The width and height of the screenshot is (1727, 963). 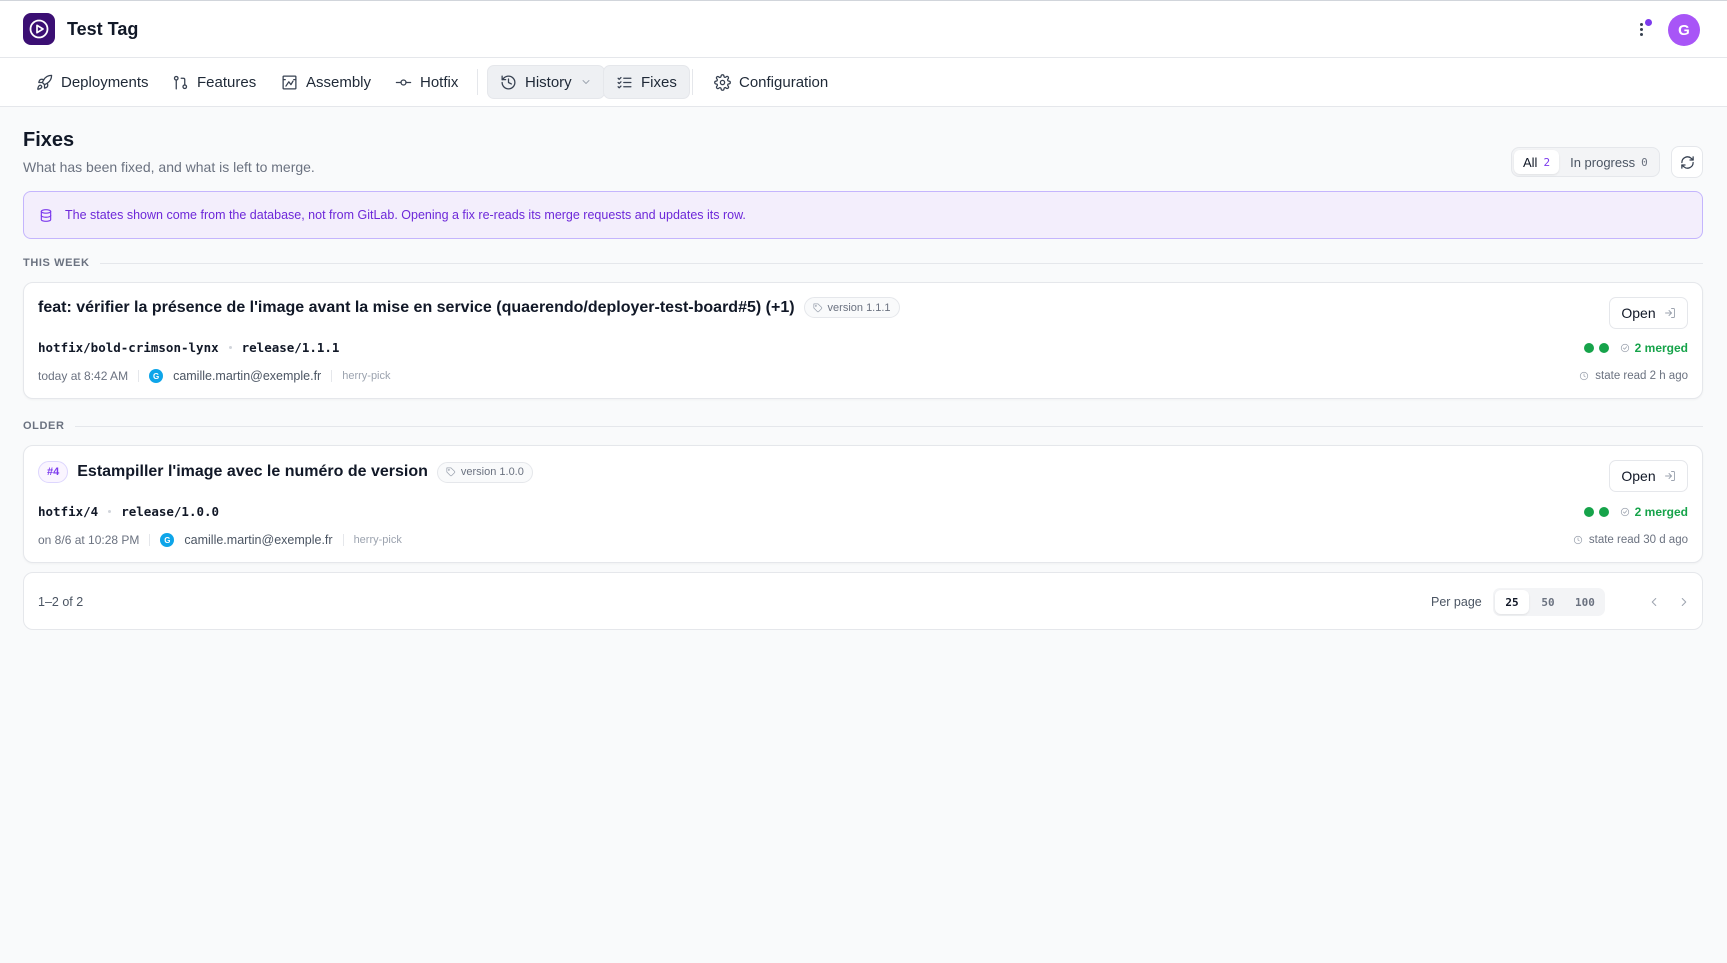 I want to click on page-title: Fixes, so click(x=49, y=140).